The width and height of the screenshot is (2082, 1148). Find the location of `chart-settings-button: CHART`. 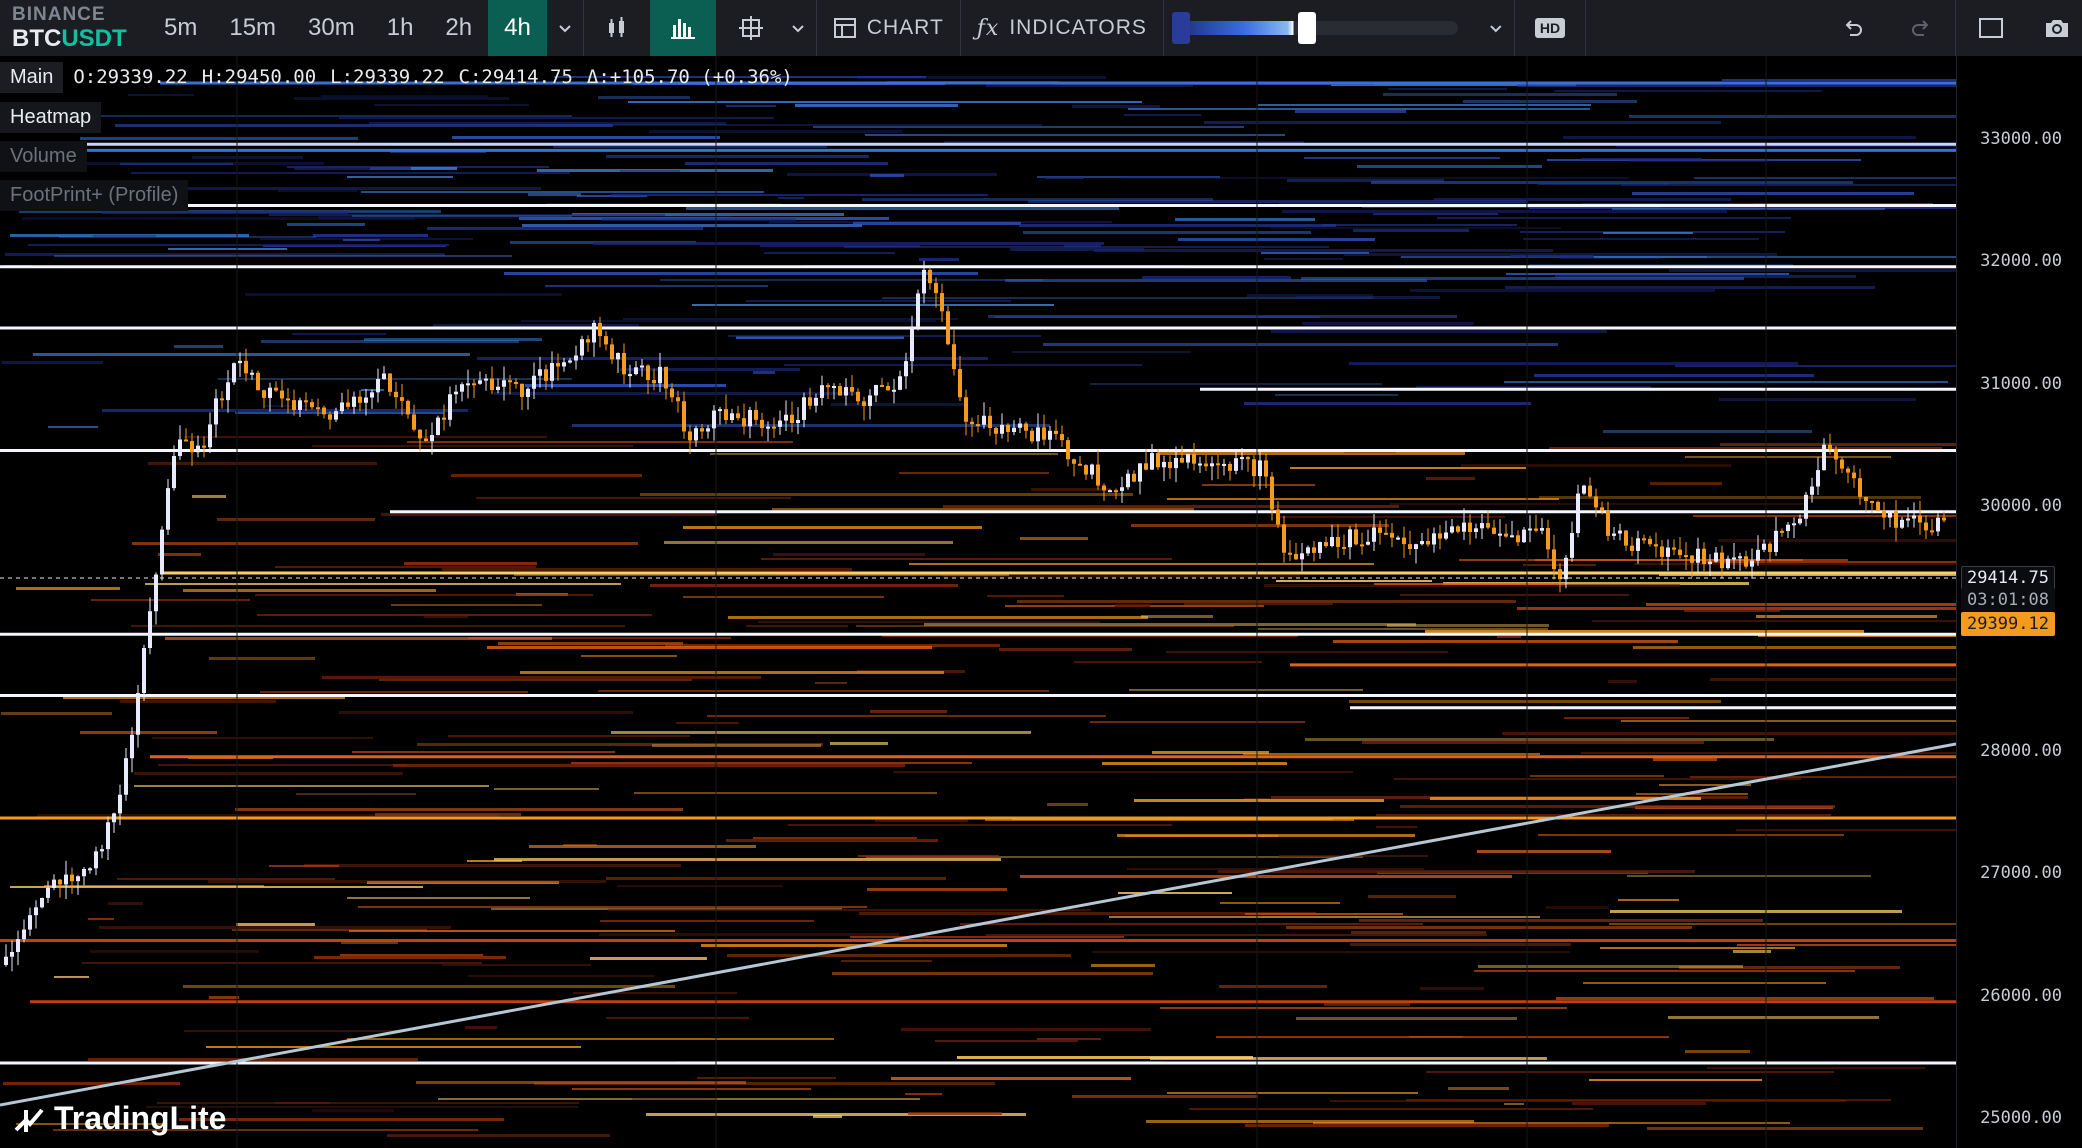

chart-settings-button: CHART is located at coordinates (888, 28).